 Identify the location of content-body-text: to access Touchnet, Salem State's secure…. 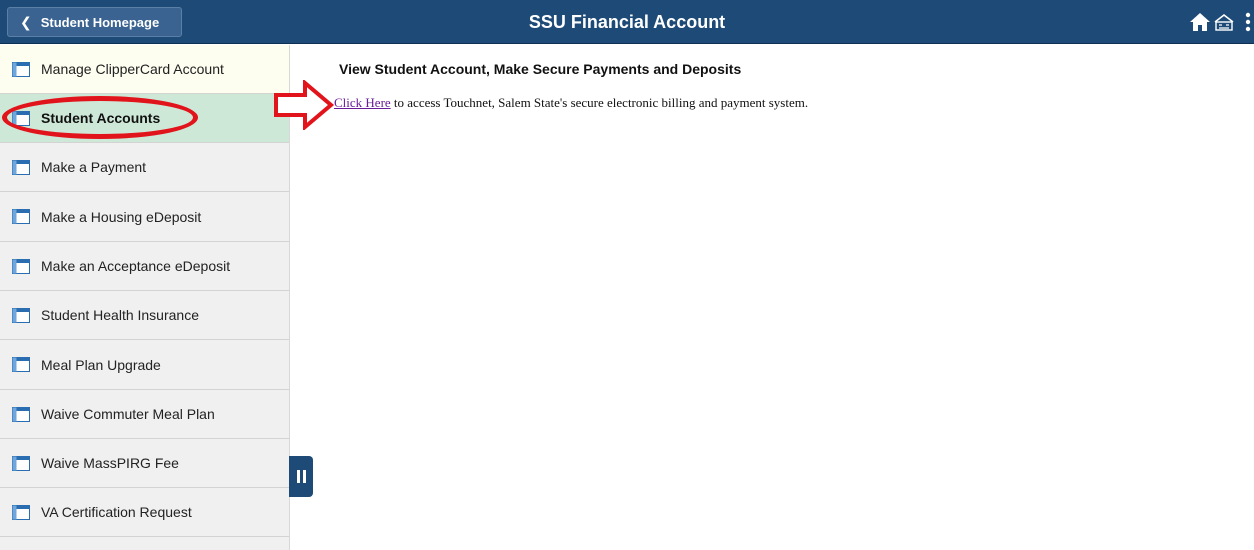
(599, 102).